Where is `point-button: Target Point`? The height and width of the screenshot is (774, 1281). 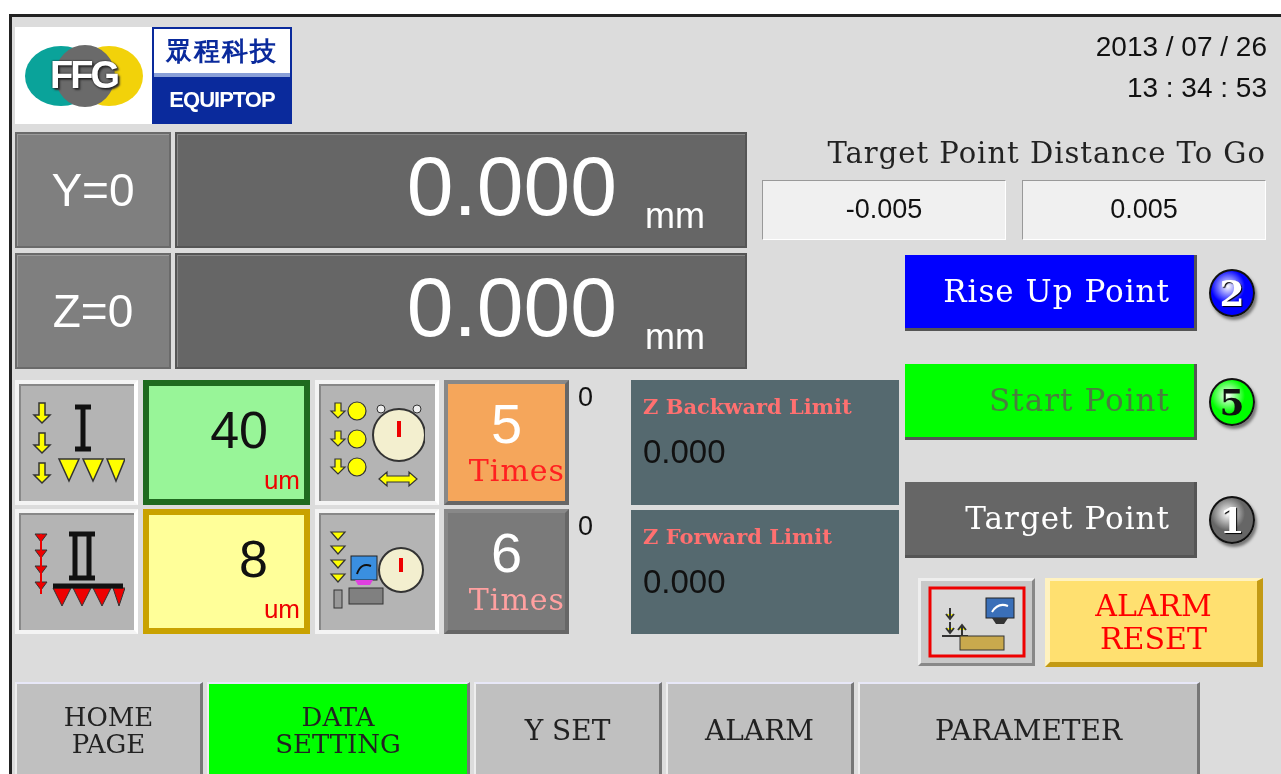
point-button: Target Point is located at coordinates (1051, 520).